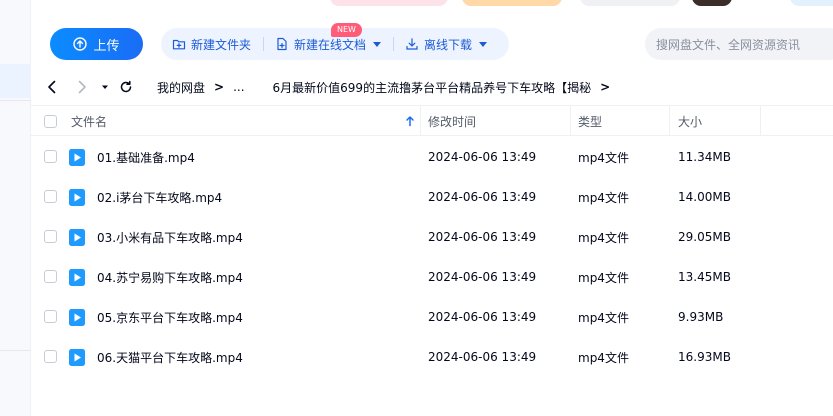  I want to click on table-header: 文件名 修改时间 类型 大小, so click(432, 120).